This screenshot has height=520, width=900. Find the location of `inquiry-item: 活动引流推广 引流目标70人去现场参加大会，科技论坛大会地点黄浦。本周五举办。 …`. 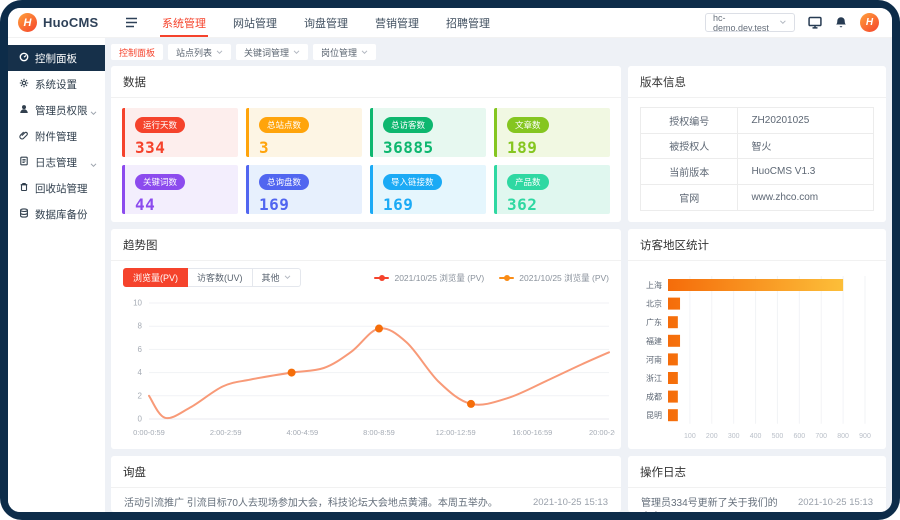

inquiry-item: 活动引流推广 引流目标70人去现场参加大会，科技论坛大会地点黄浦。本周五举办。 … is located at coordinates (366, 500).